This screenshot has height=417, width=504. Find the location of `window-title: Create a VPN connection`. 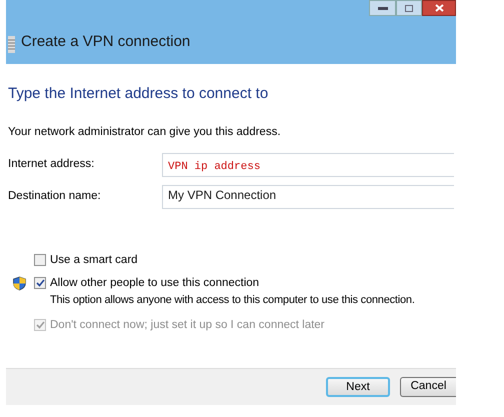

window-title: Create a VPN connection is located at coordinates (105, 42).